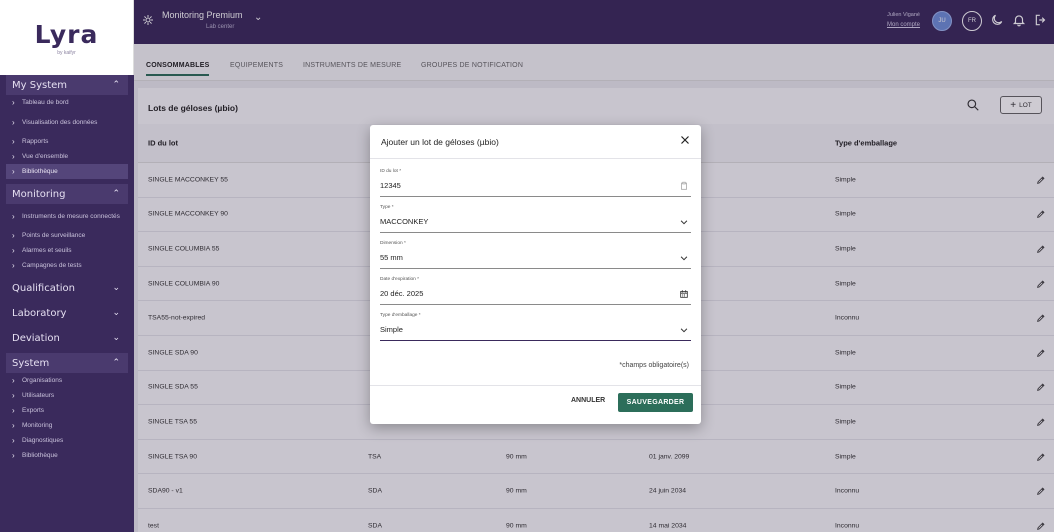 The image size is (1054, 532). What do you see at coordinates (66, 52) in the screenshot?
I see `logo-subtitle: by kaifyr` at bounding box center [66, 52].